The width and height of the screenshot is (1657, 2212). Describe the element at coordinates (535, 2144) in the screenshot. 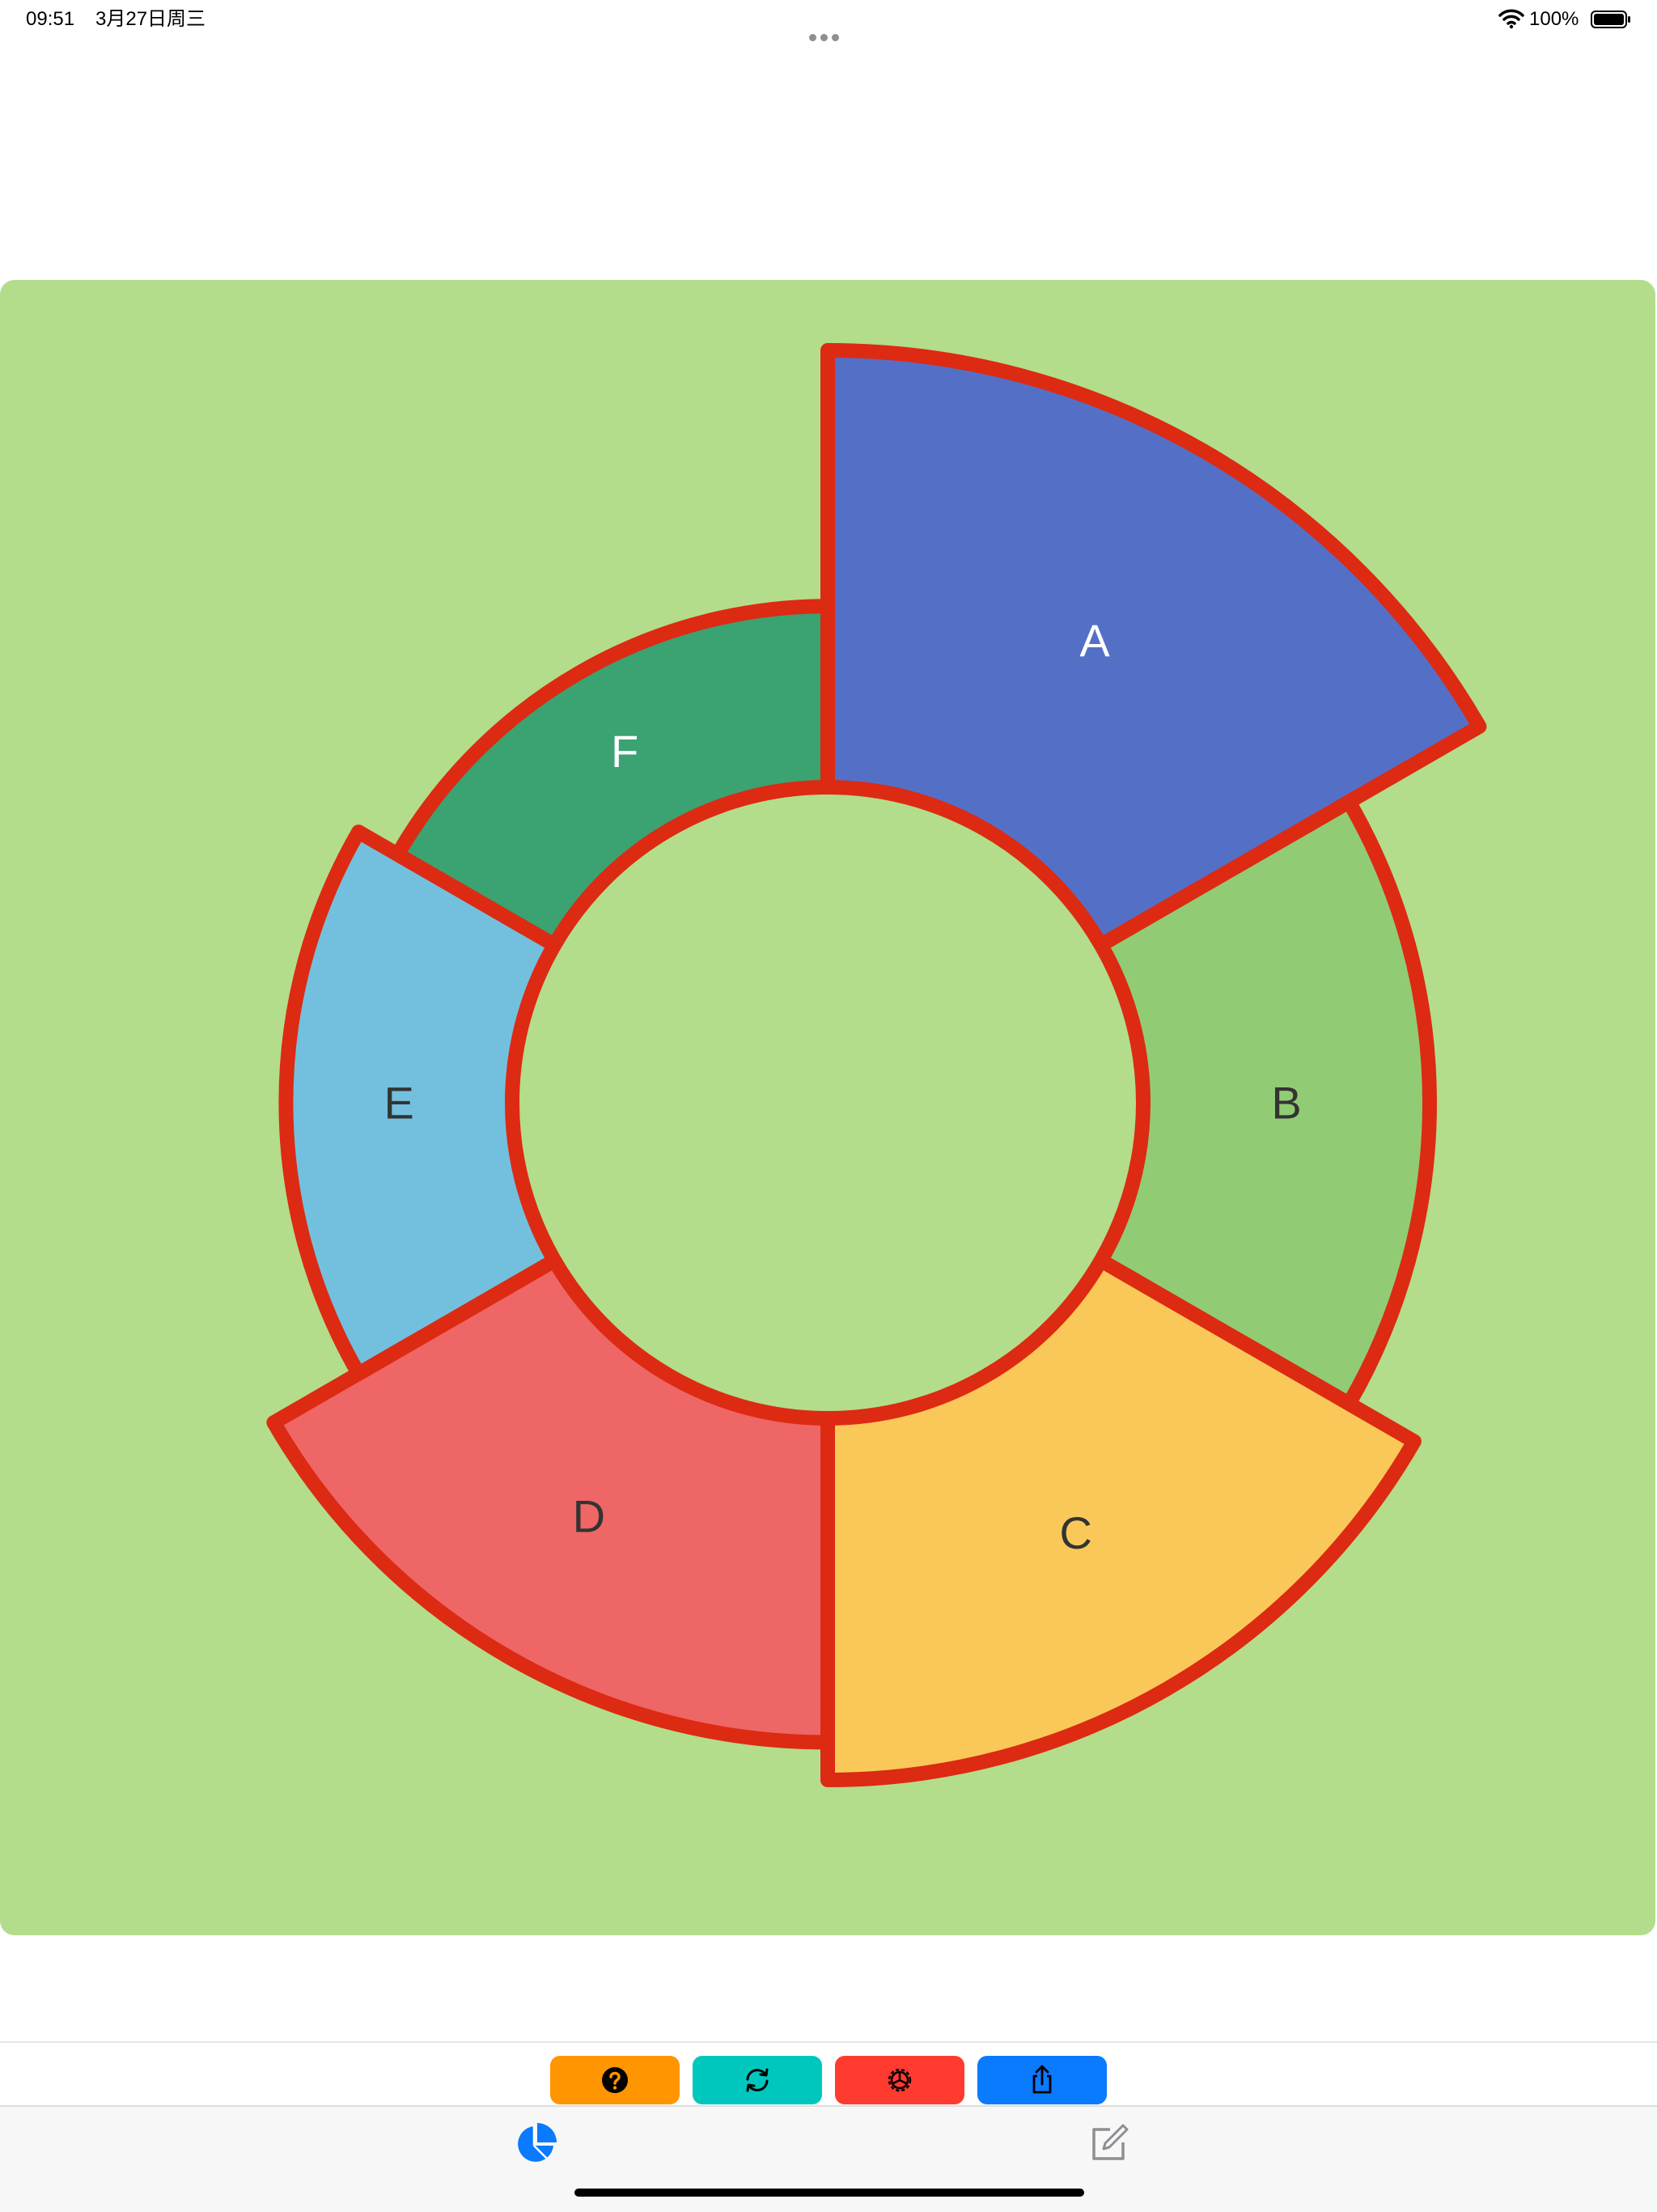

I see `pie-chart-icon` at that location.